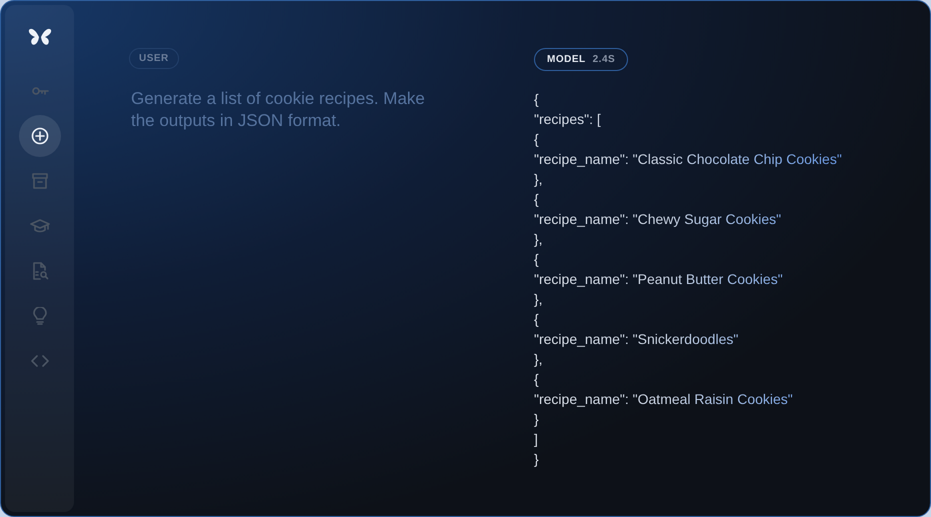  I want to click on add-icon, so click(39, 135).